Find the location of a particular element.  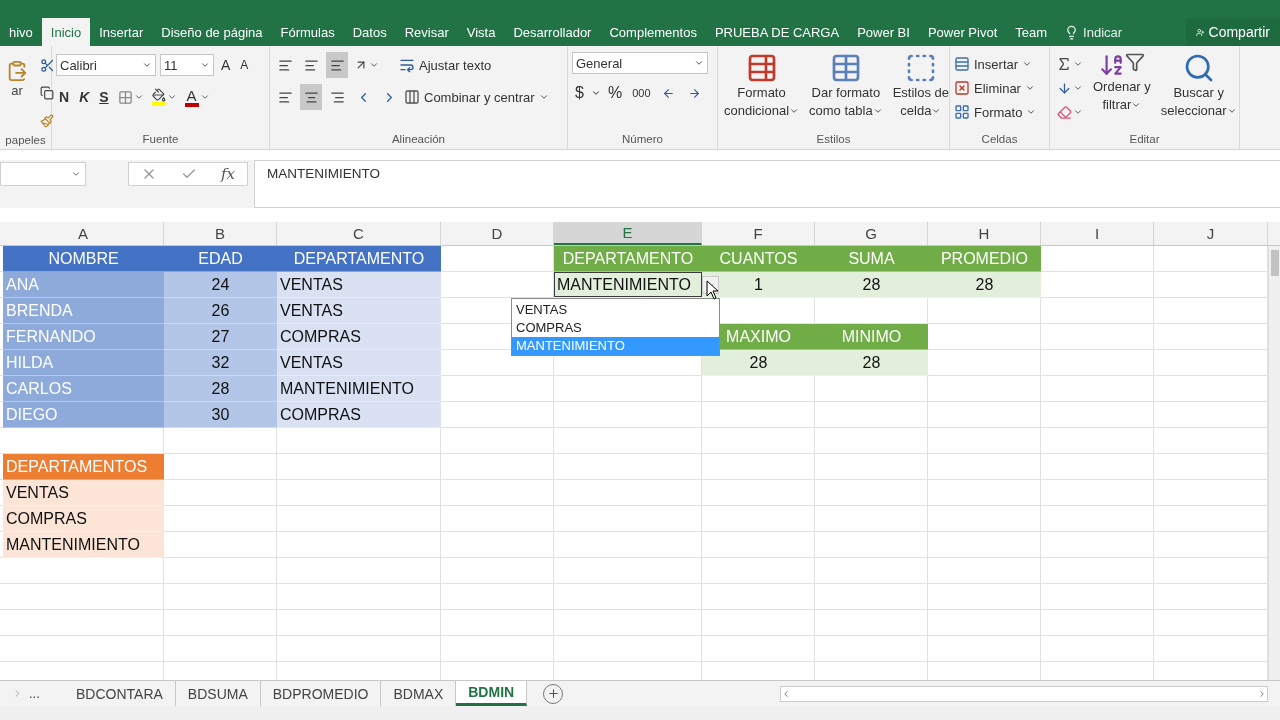

ribbon-tab: Revisar is located at coordinates (426, 32).